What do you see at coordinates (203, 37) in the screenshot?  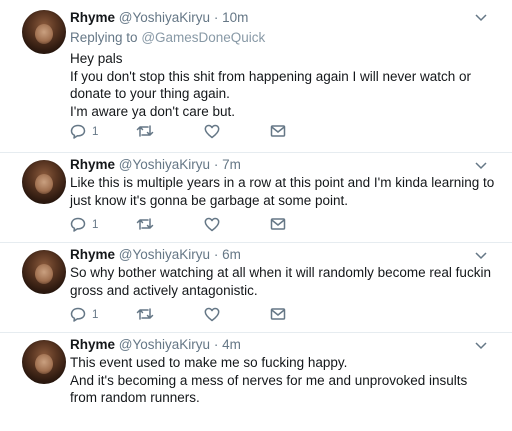 I see `replying-to-link: @GamesDoneQuick` at bounding box center [203, 37].